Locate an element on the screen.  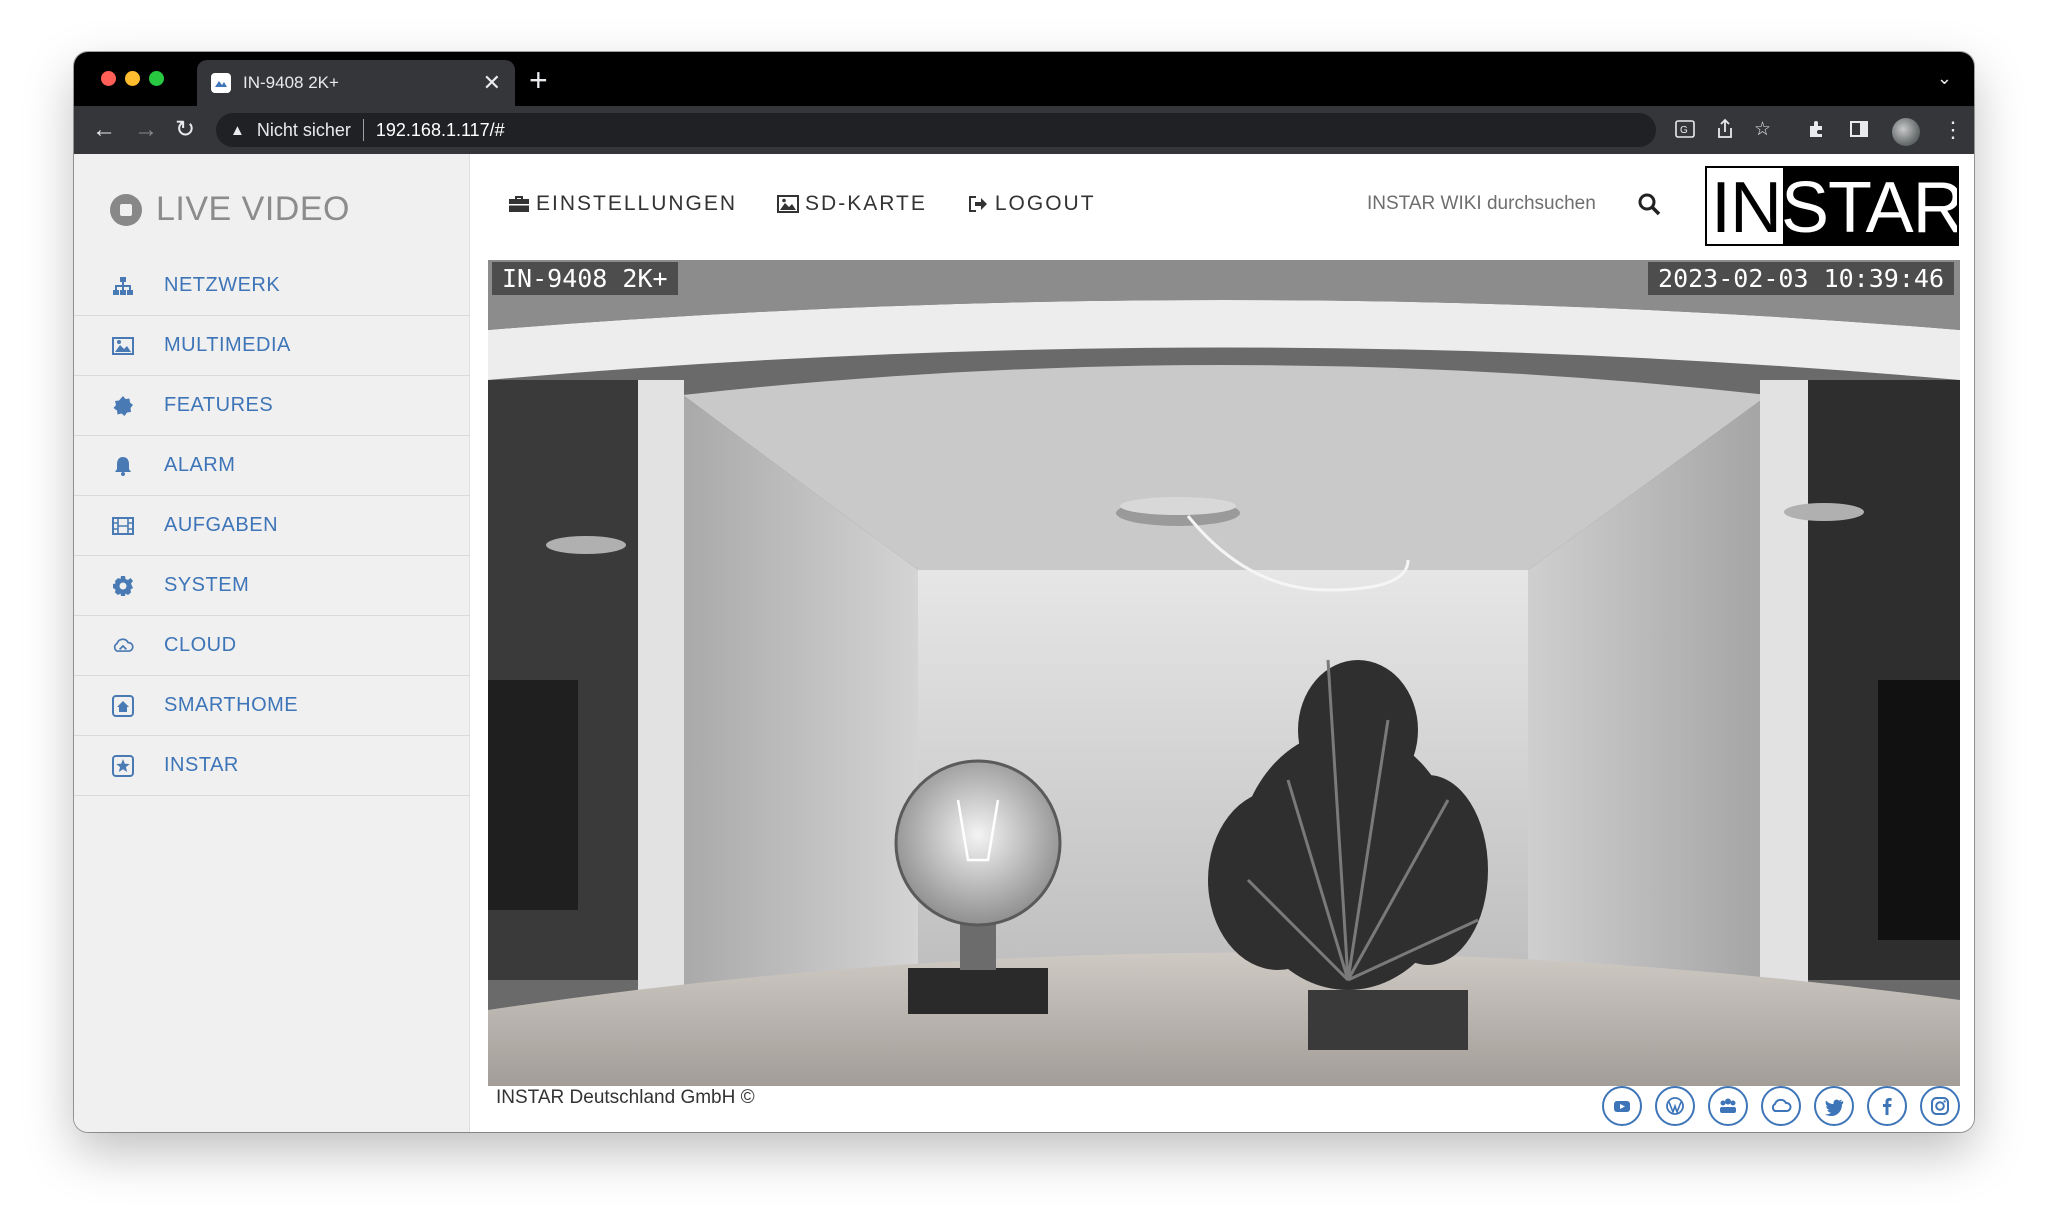
sidebar-item-label: NETZWERK is located at coordinates (222, 285).